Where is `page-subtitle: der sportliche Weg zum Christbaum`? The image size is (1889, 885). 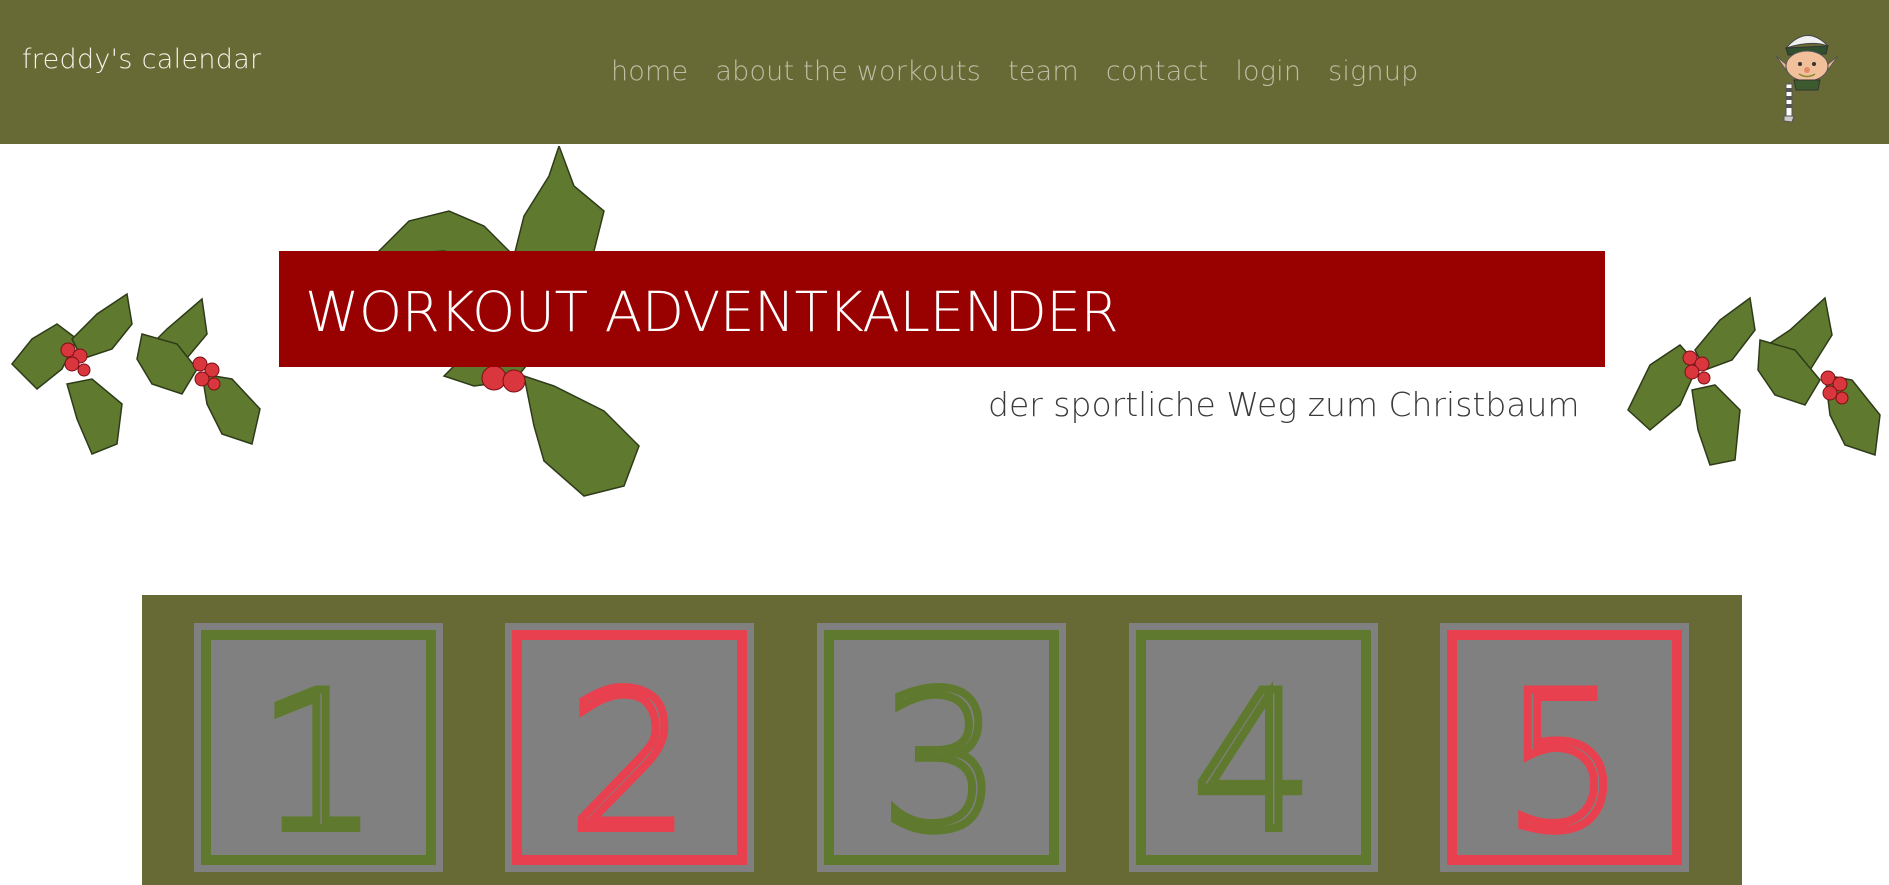 page-subtitle: der sportliche Weg zum Christbaum is located at coordinates (1284, 404).